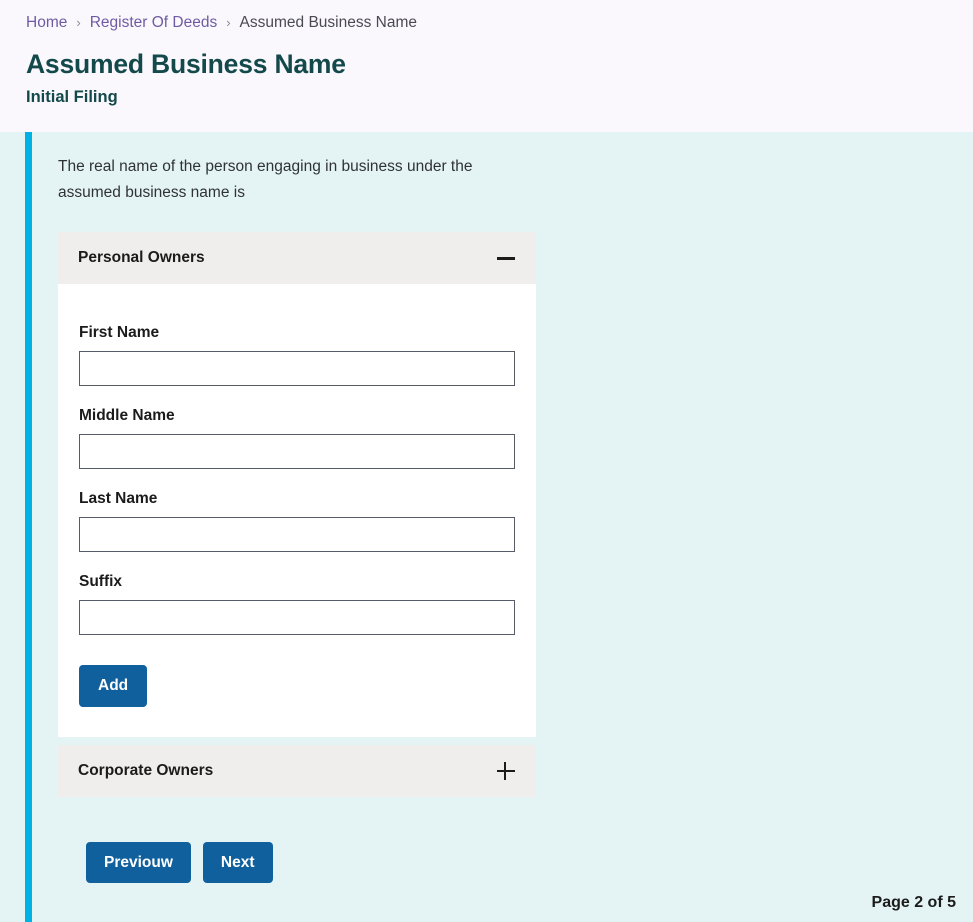 The image size is (973, 922). What do you see at coordinates (297, 369) in the screenshot?
I see `input-first-name` at bounding box center [297, 369].